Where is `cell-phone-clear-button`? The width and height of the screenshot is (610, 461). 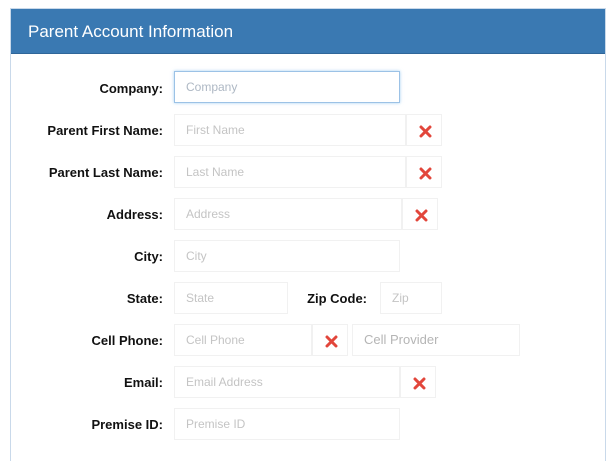
cell-phone-clear-button is located at coordinates (330, 340).